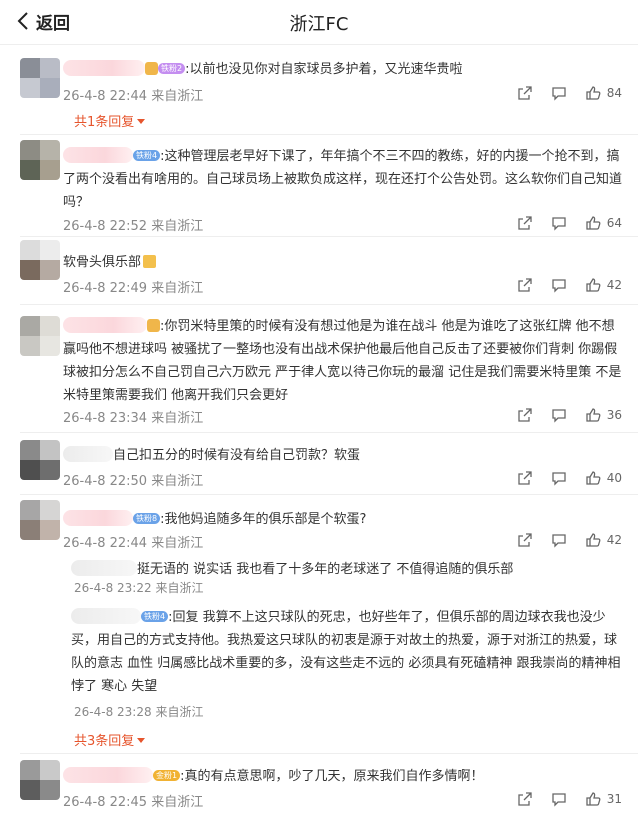  I want to click on comment-text: 自己扣五分的时候有没有给自己罚款？软蛋, so click(237, 455).